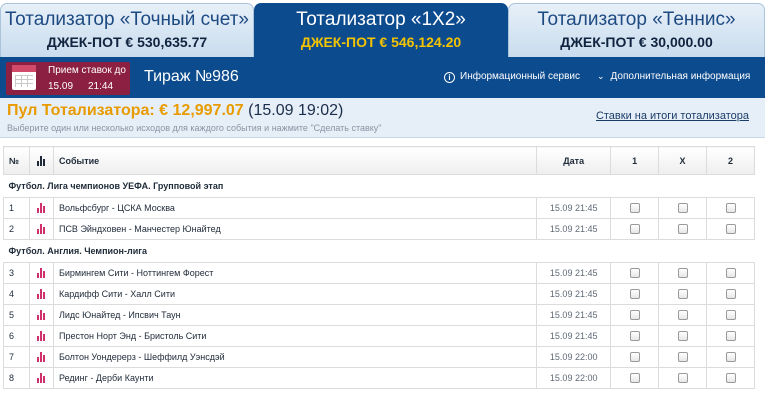 The width and height of the screenshot is (765, 409). What do you see at coordinates (68, 78) in the screenshot?
I see `bets-deadline: Прием ставок до 15.09 21:44` at bounding box center [68, 78].